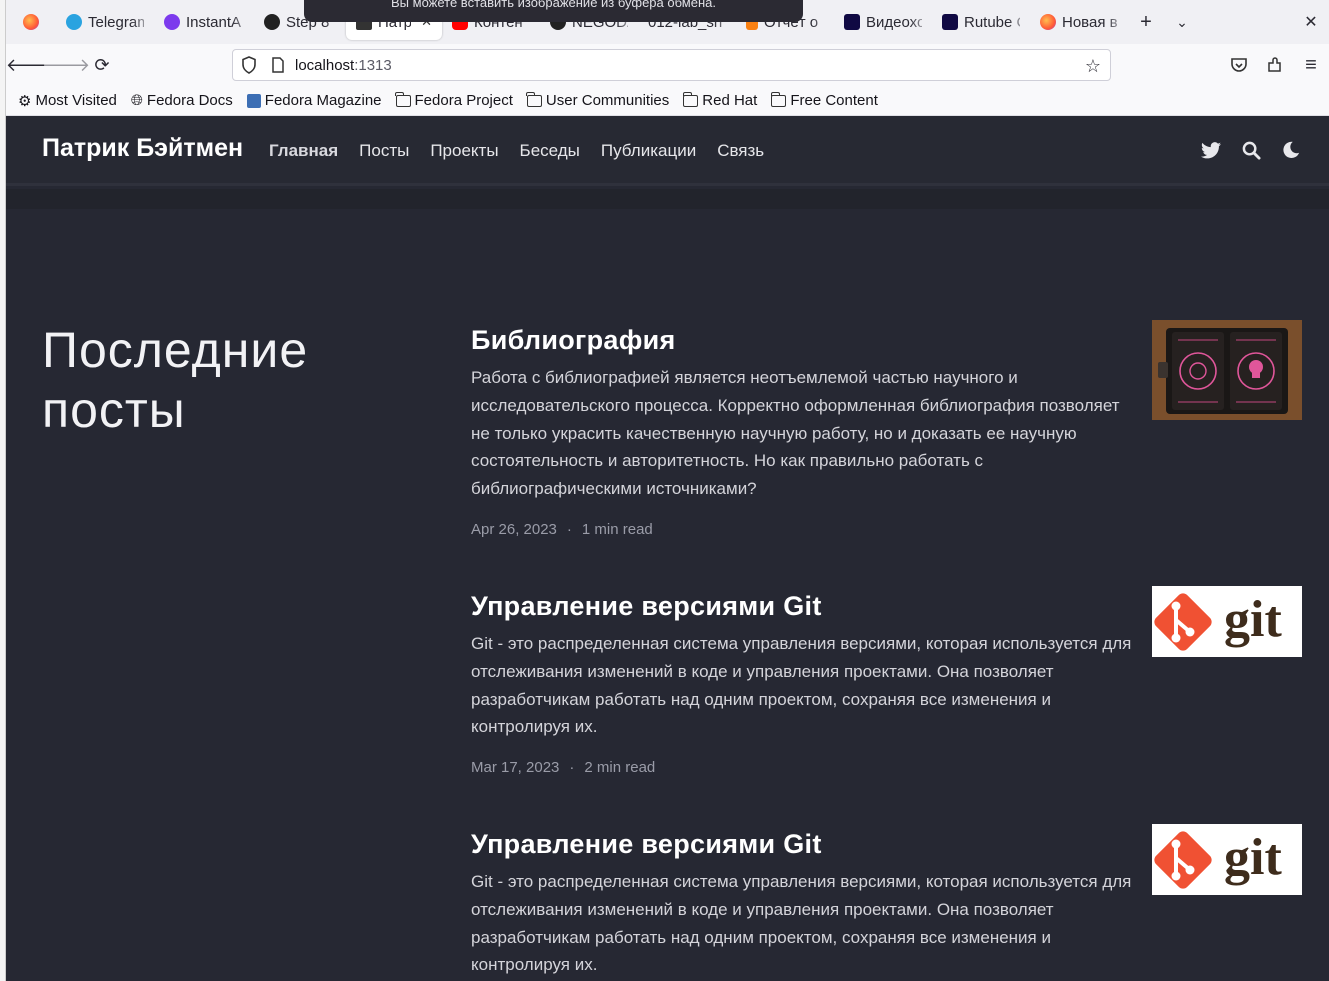 This screenshot has height=981, width=1329. Describe the element at coordinates (303, 151) in the screenshot. I see `menu-item-home: Главная` at that location.